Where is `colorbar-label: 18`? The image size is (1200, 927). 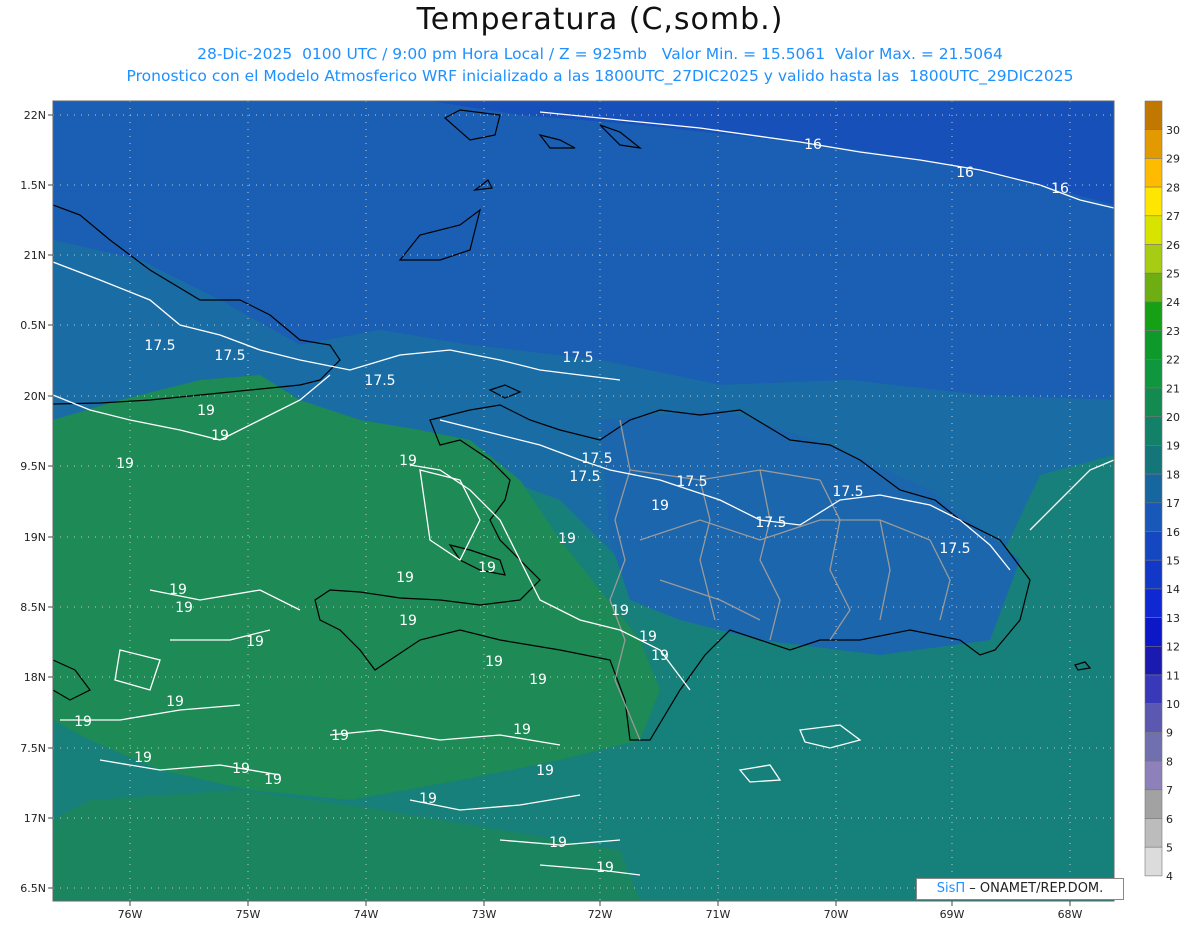
colorbar-label: 18 is located at coordinates (1173, 474).